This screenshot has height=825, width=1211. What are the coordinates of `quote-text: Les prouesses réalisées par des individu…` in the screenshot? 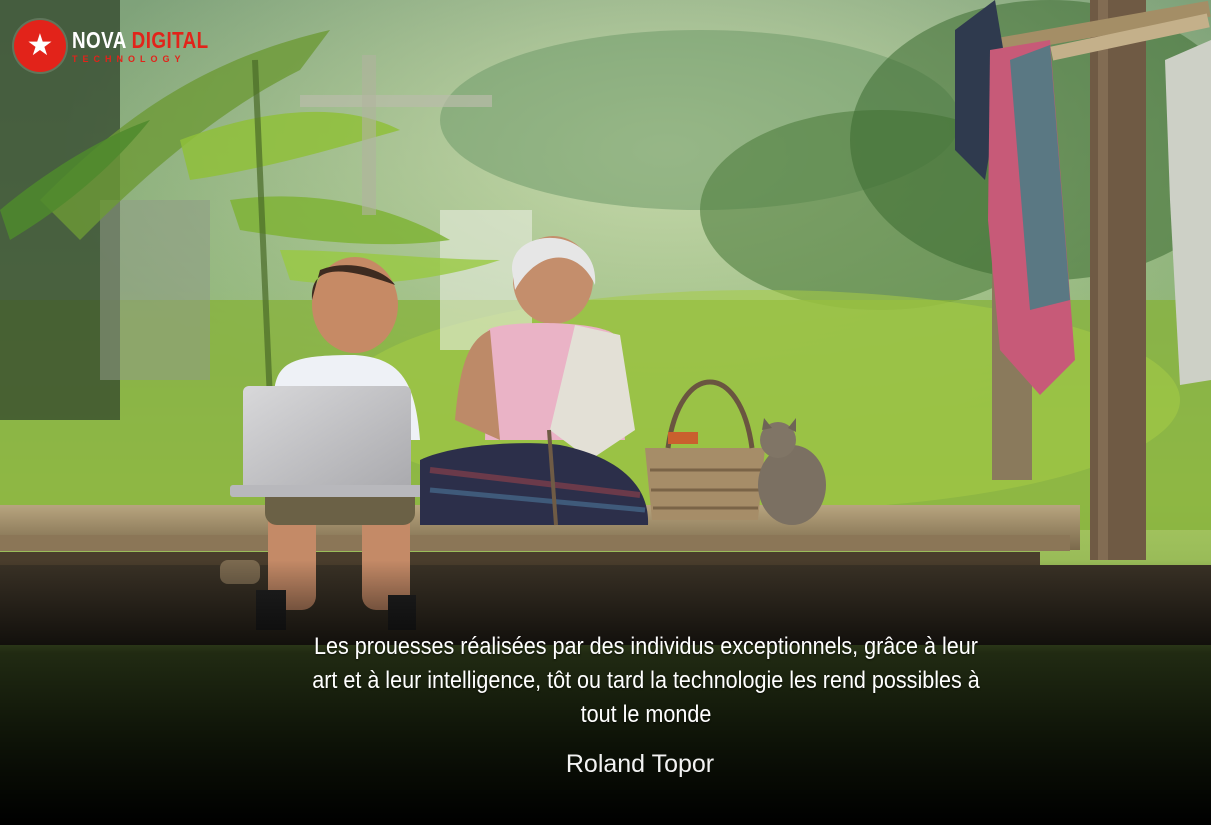 It's located at (646, 680).